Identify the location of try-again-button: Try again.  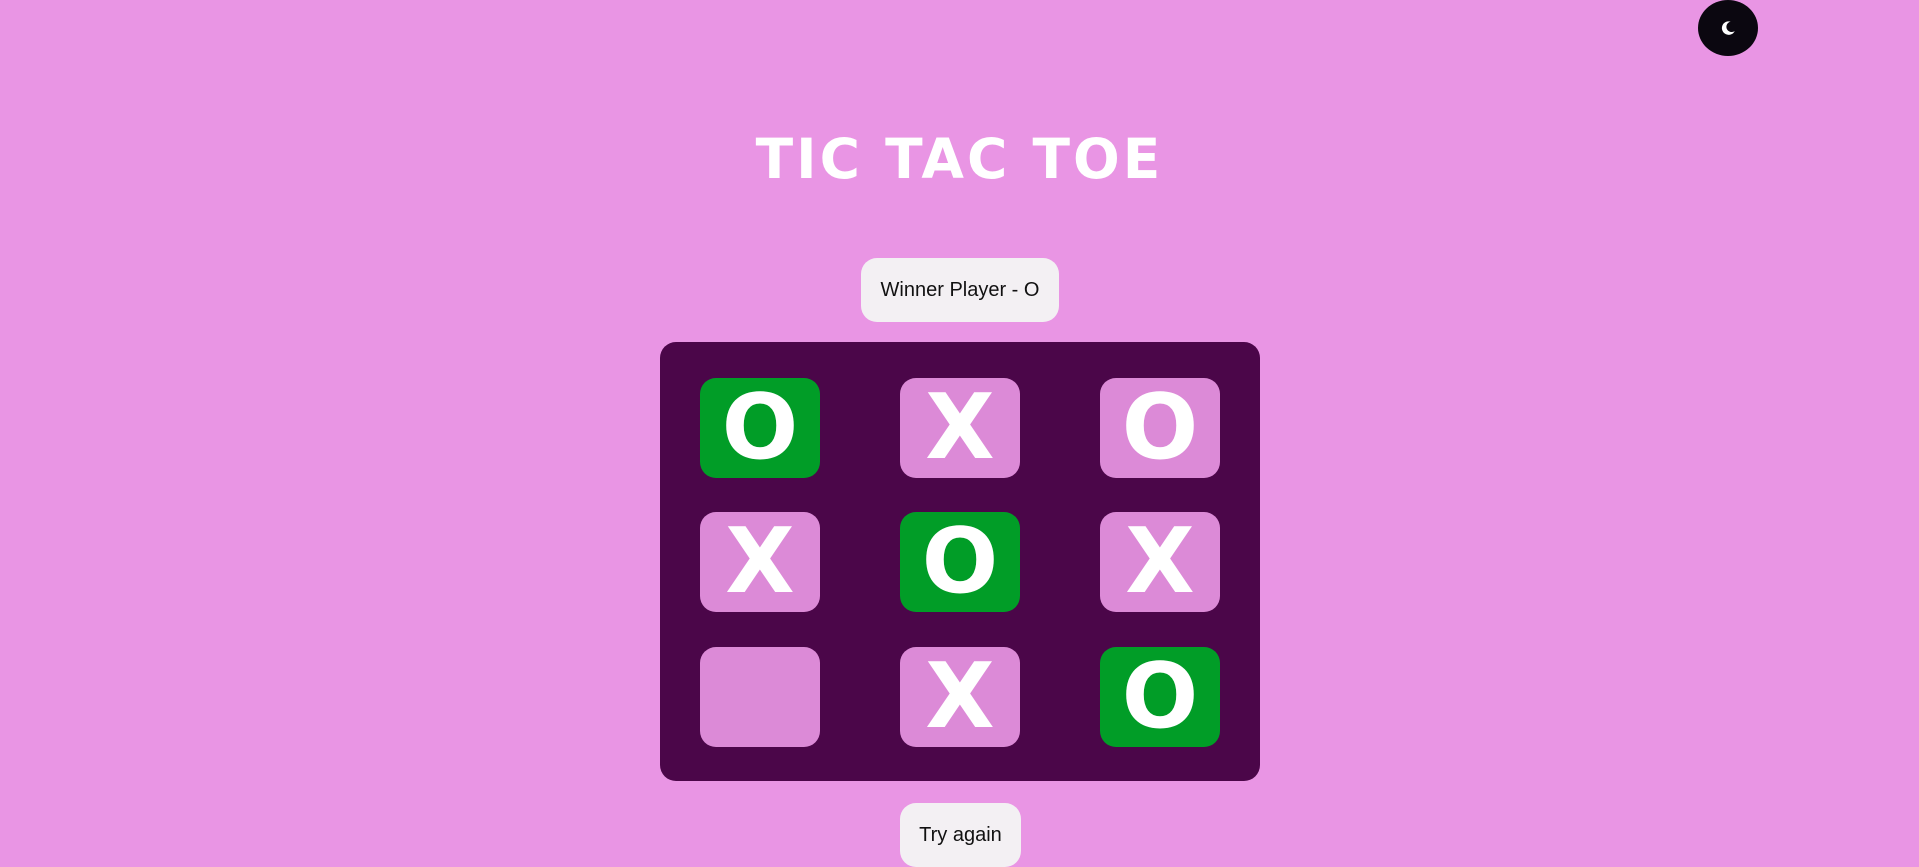
(960, 835).